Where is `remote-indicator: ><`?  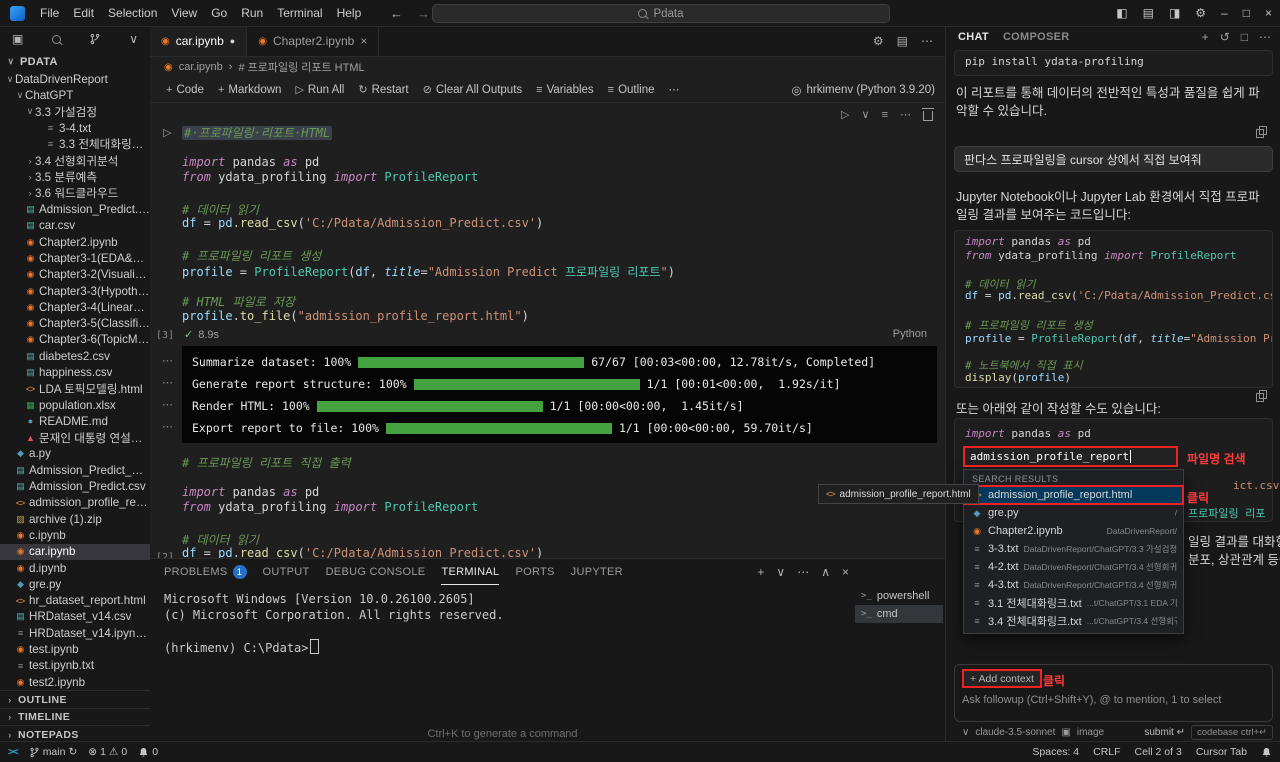
remote-indicator: >< is located at coordinates (13, 752).